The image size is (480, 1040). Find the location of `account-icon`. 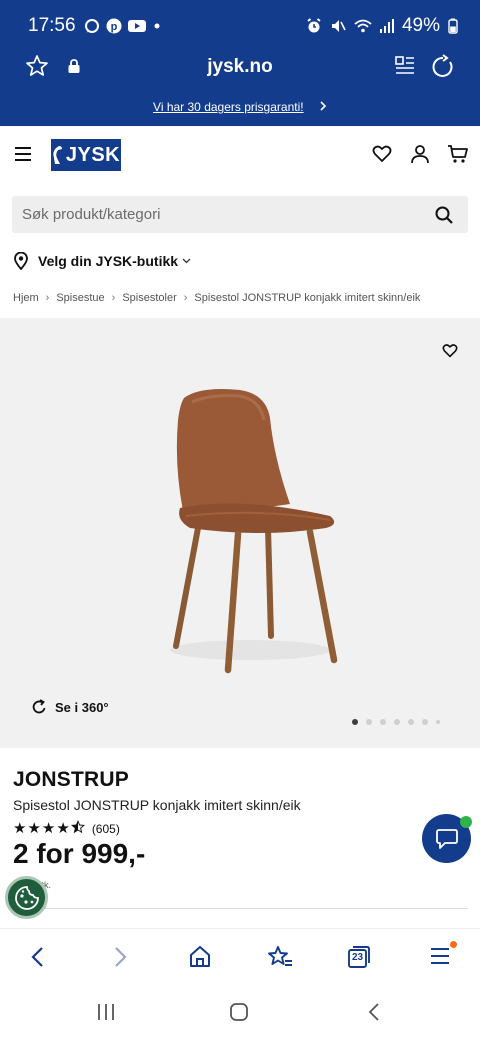

account-icon is located at coordinates (420, 156).